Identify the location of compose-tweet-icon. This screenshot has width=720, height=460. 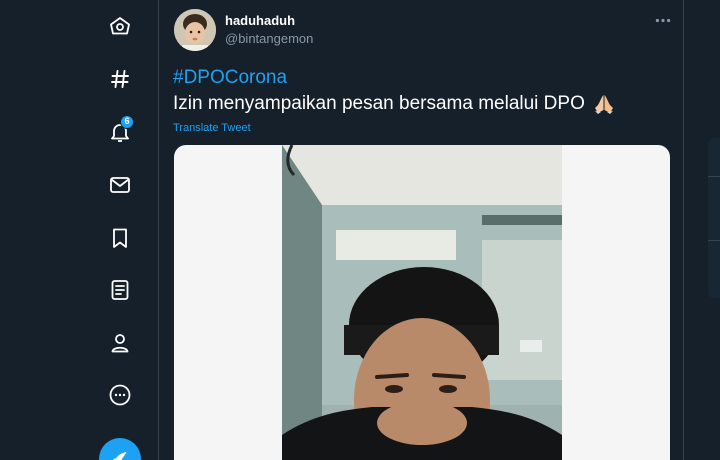
(120, 456).